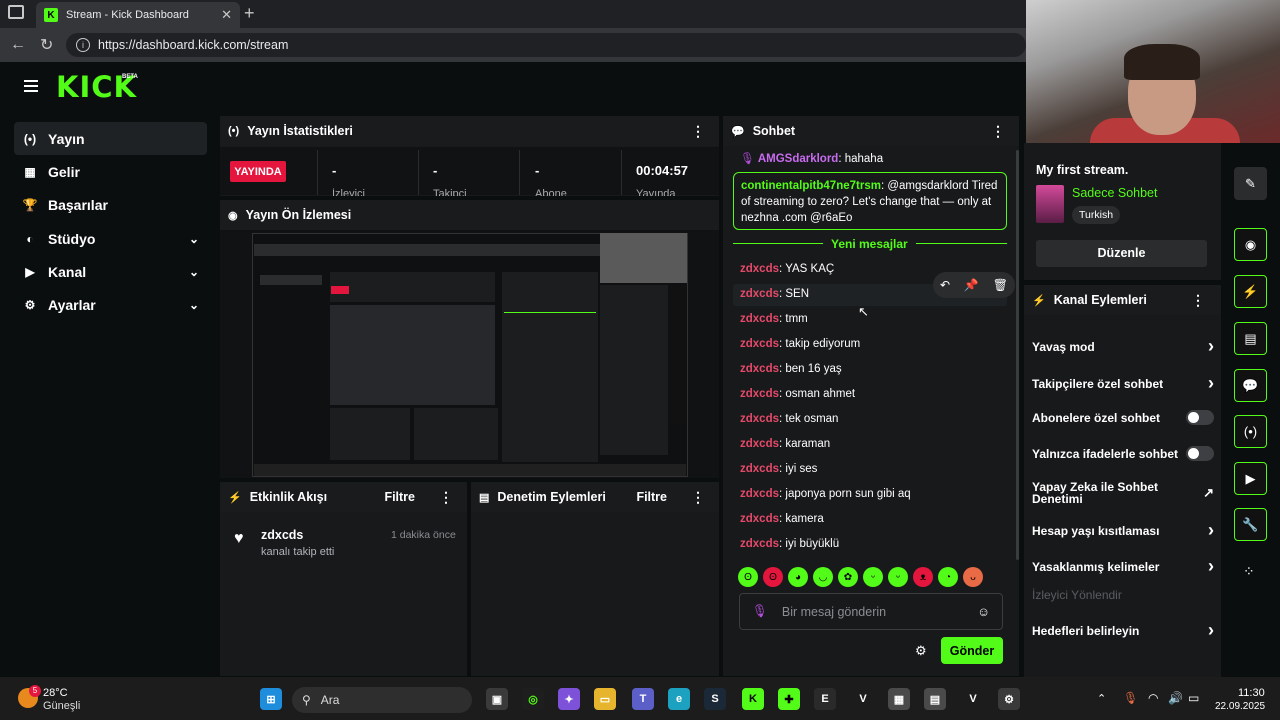 This screenshot has height=720, width=1280. I want to click on microphone-icon: 🎙, so click(1130, 698).